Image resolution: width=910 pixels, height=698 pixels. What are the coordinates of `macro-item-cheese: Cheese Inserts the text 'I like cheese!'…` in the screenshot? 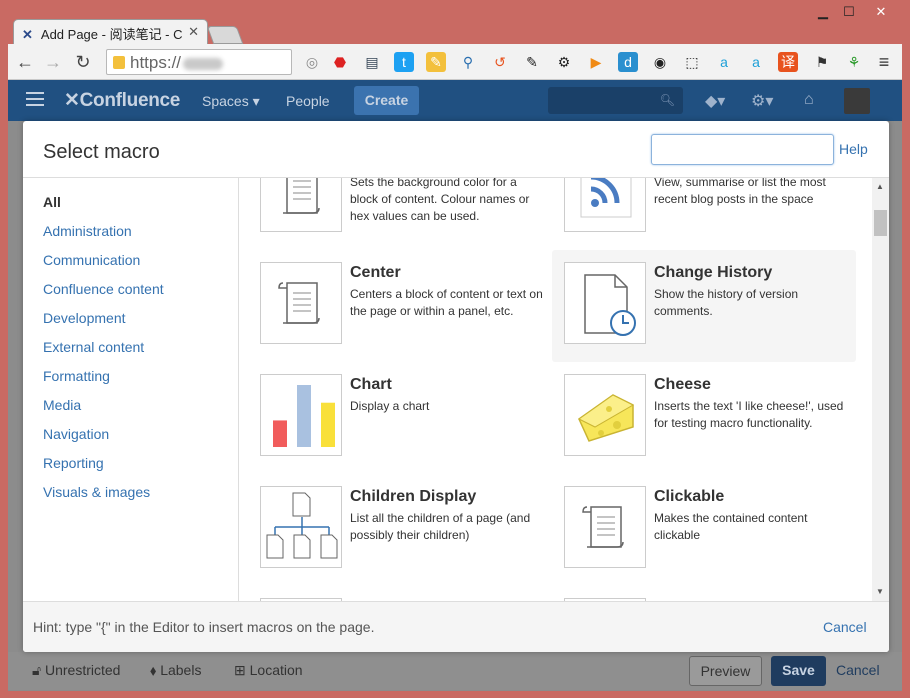 It's located at (708, 422).